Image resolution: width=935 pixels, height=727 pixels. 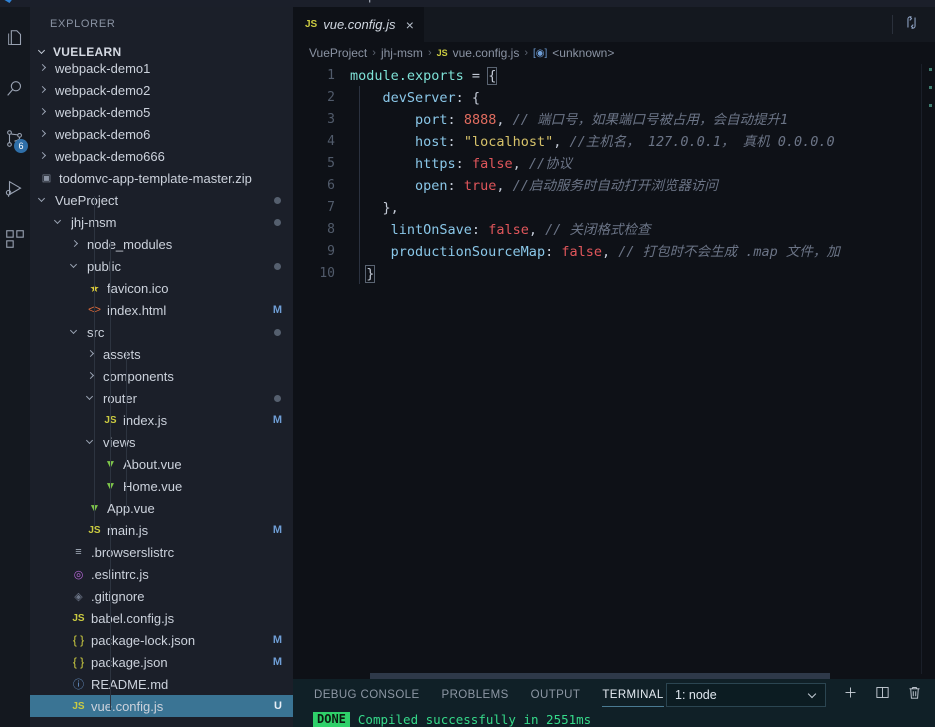 What do you see at coordinates (556, 694) in the screenshot?
I see `panel-tab-output: OUTPUT` at bounding box center [556, 694].